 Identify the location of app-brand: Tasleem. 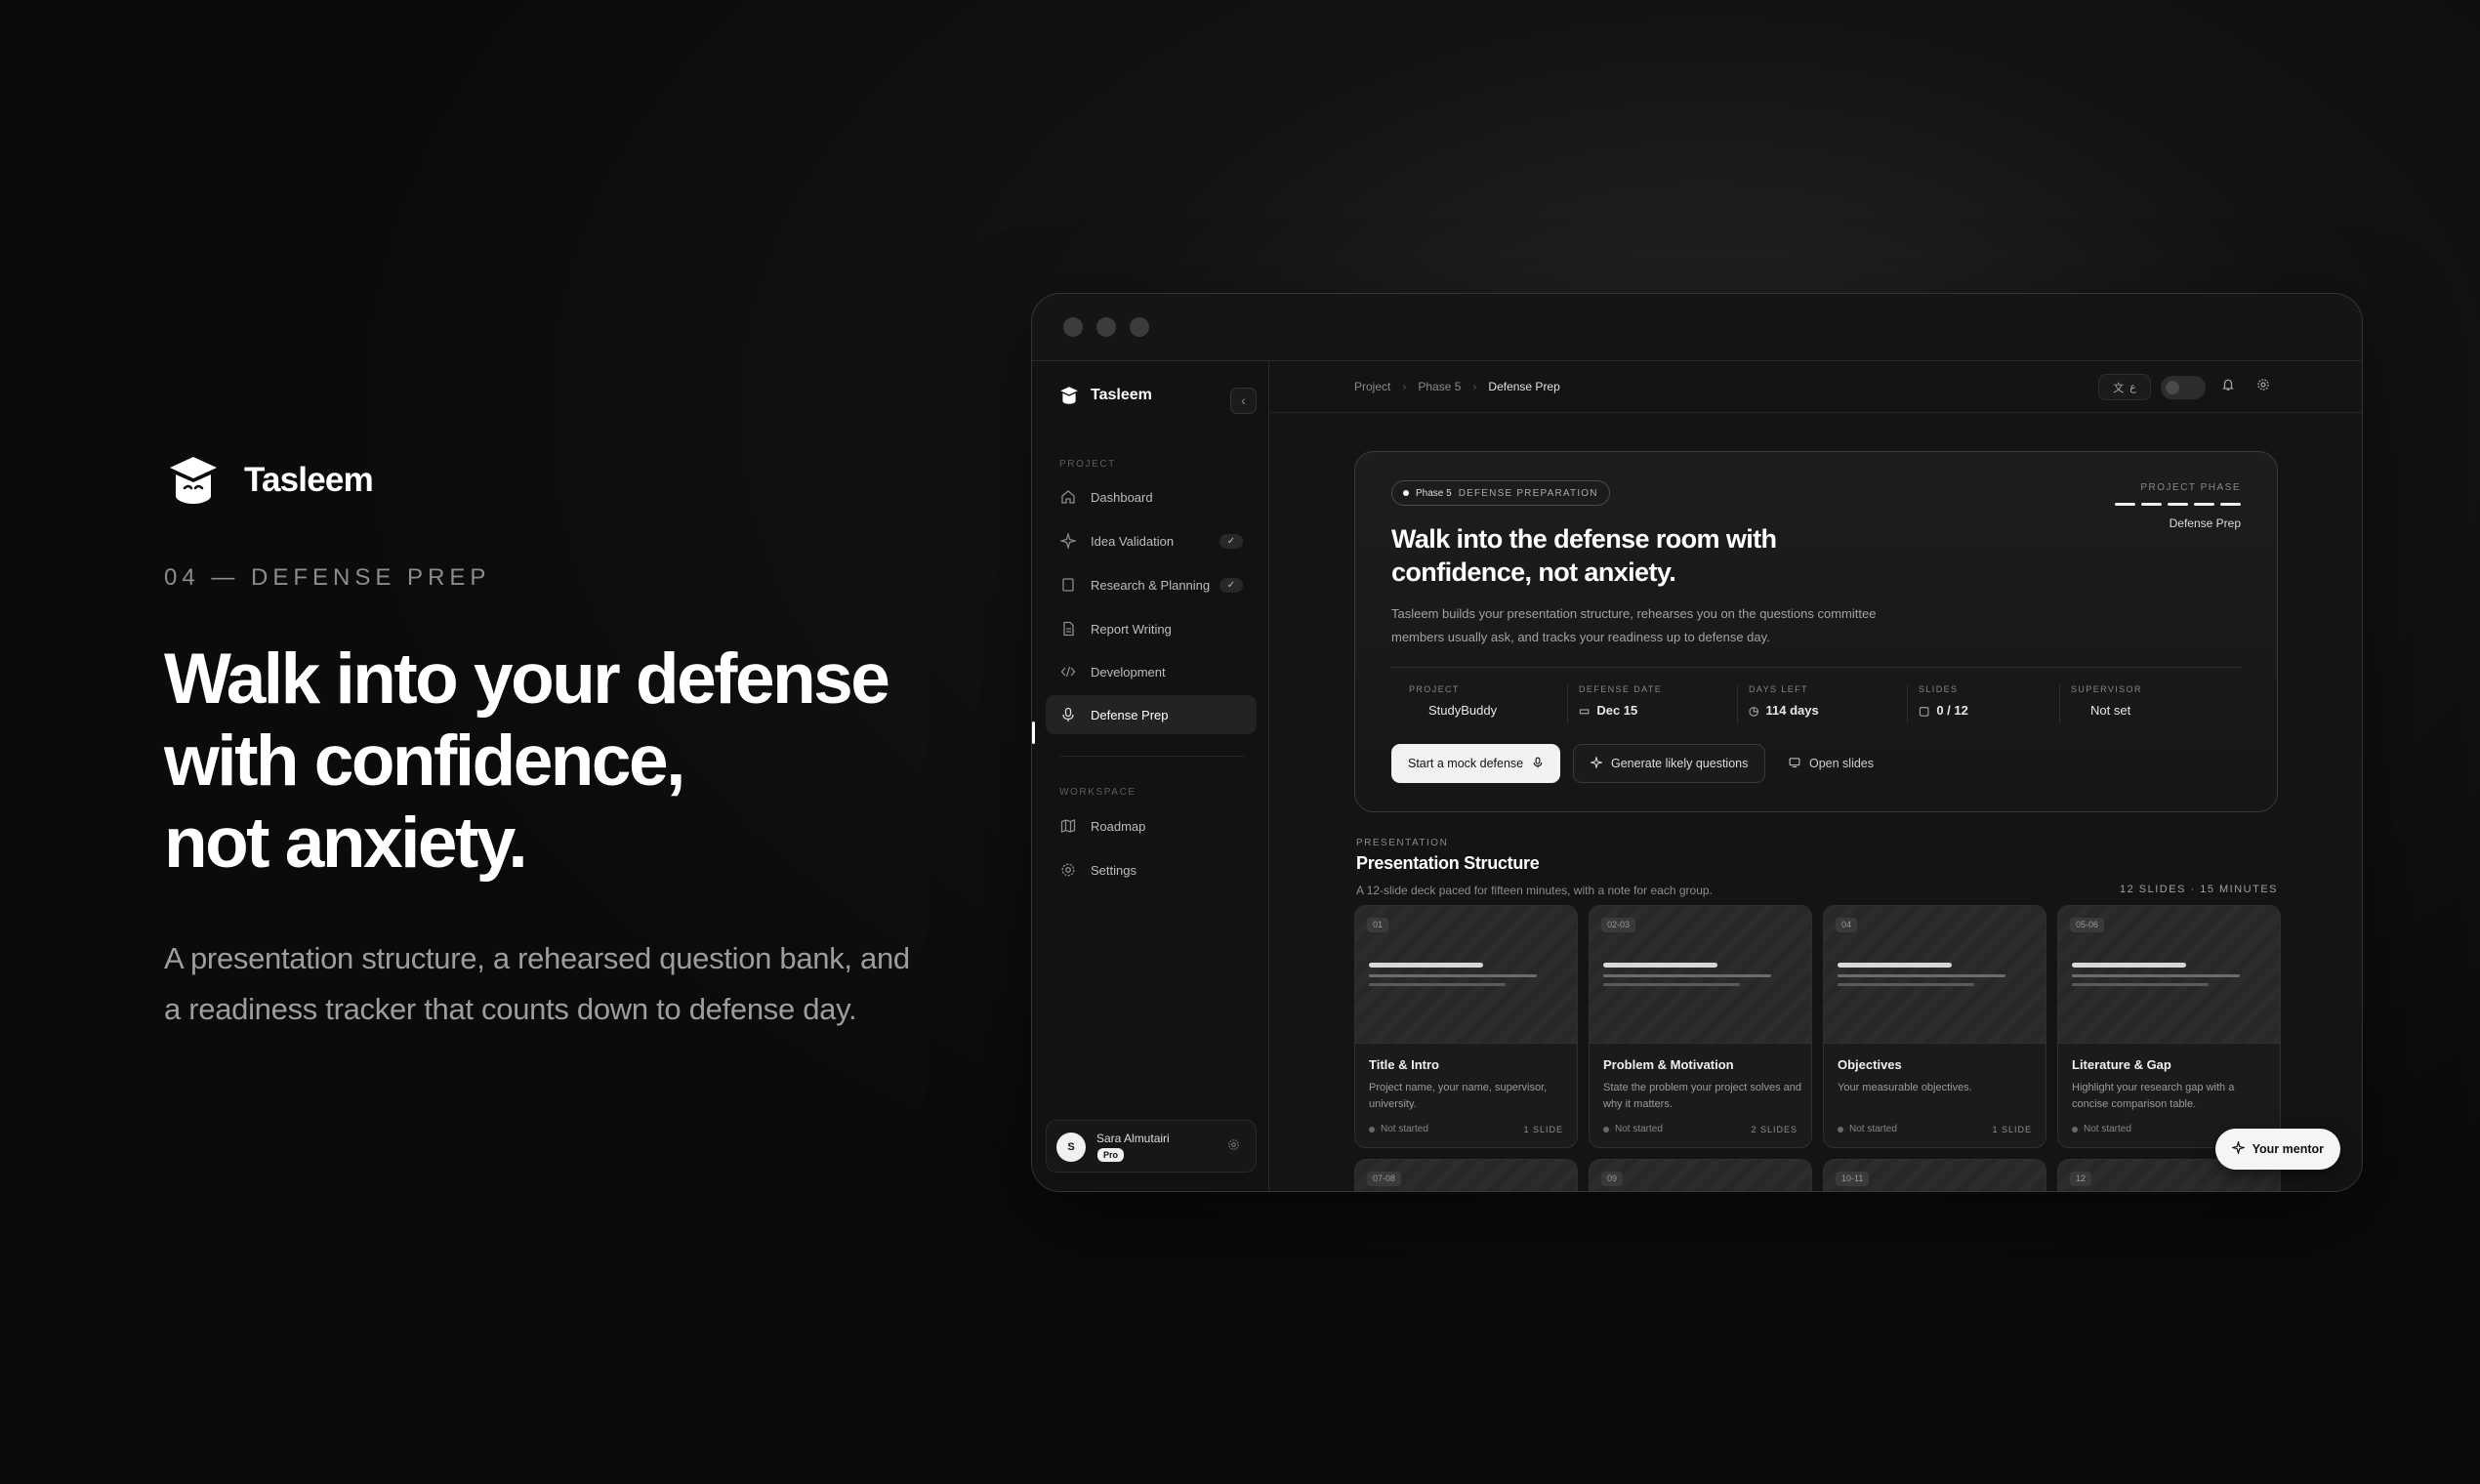
(1105, 396).